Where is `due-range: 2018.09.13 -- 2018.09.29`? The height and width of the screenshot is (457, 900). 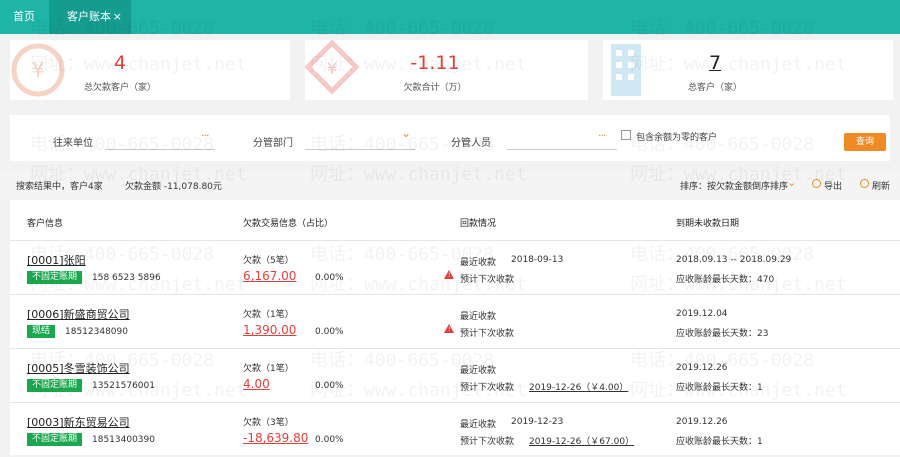 due-range: 2018.09.13 -- 2018.09.29 is located at coordinates (734, 260).